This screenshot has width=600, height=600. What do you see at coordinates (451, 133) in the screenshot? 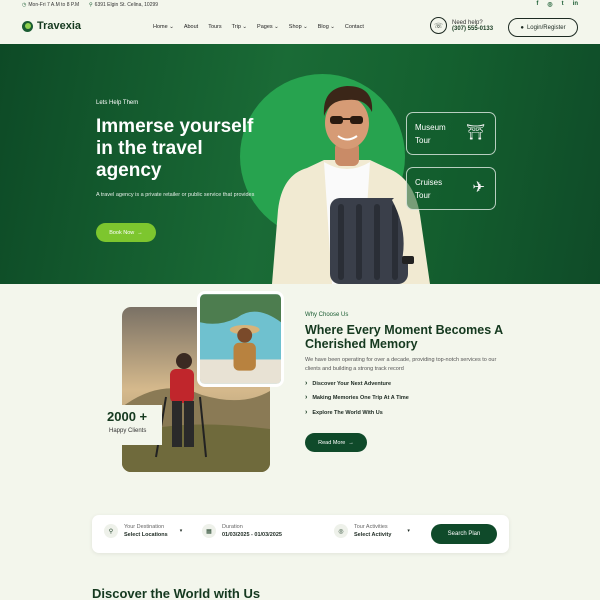
I see `museum-tour-card: Museum Tour ⛩` at bounding box center [451, 133].